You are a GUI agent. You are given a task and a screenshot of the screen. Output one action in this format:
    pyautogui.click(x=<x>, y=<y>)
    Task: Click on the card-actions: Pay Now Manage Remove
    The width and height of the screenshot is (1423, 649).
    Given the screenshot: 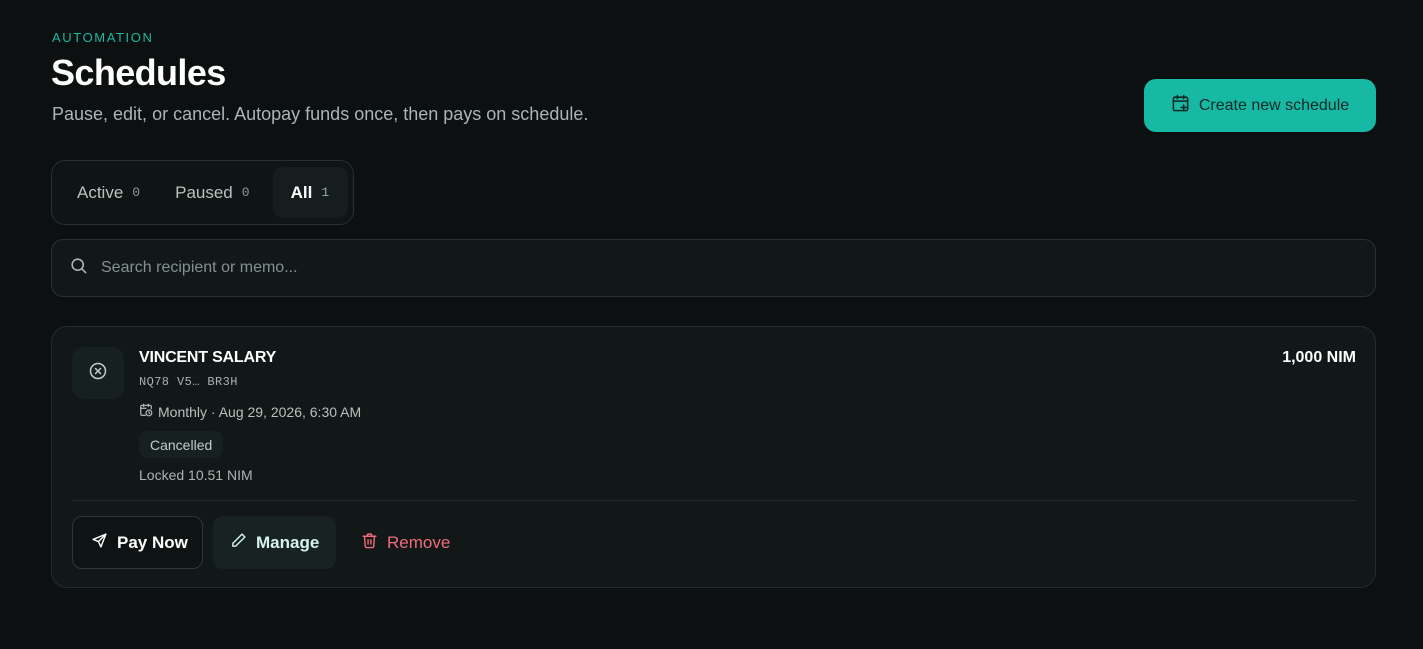 What is the action you would take?
    pyautogui.click(x=261, y=542)
    